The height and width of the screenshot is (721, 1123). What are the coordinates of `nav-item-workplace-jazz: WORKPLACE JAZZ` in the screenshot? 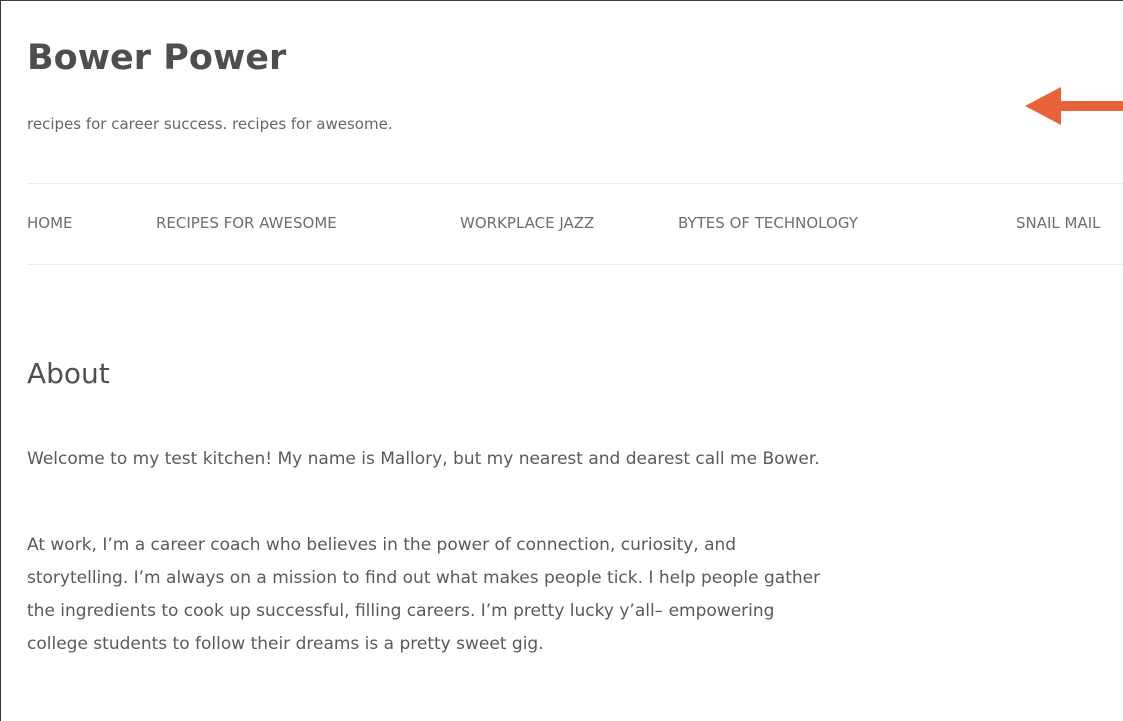 It's located at (527, 223).